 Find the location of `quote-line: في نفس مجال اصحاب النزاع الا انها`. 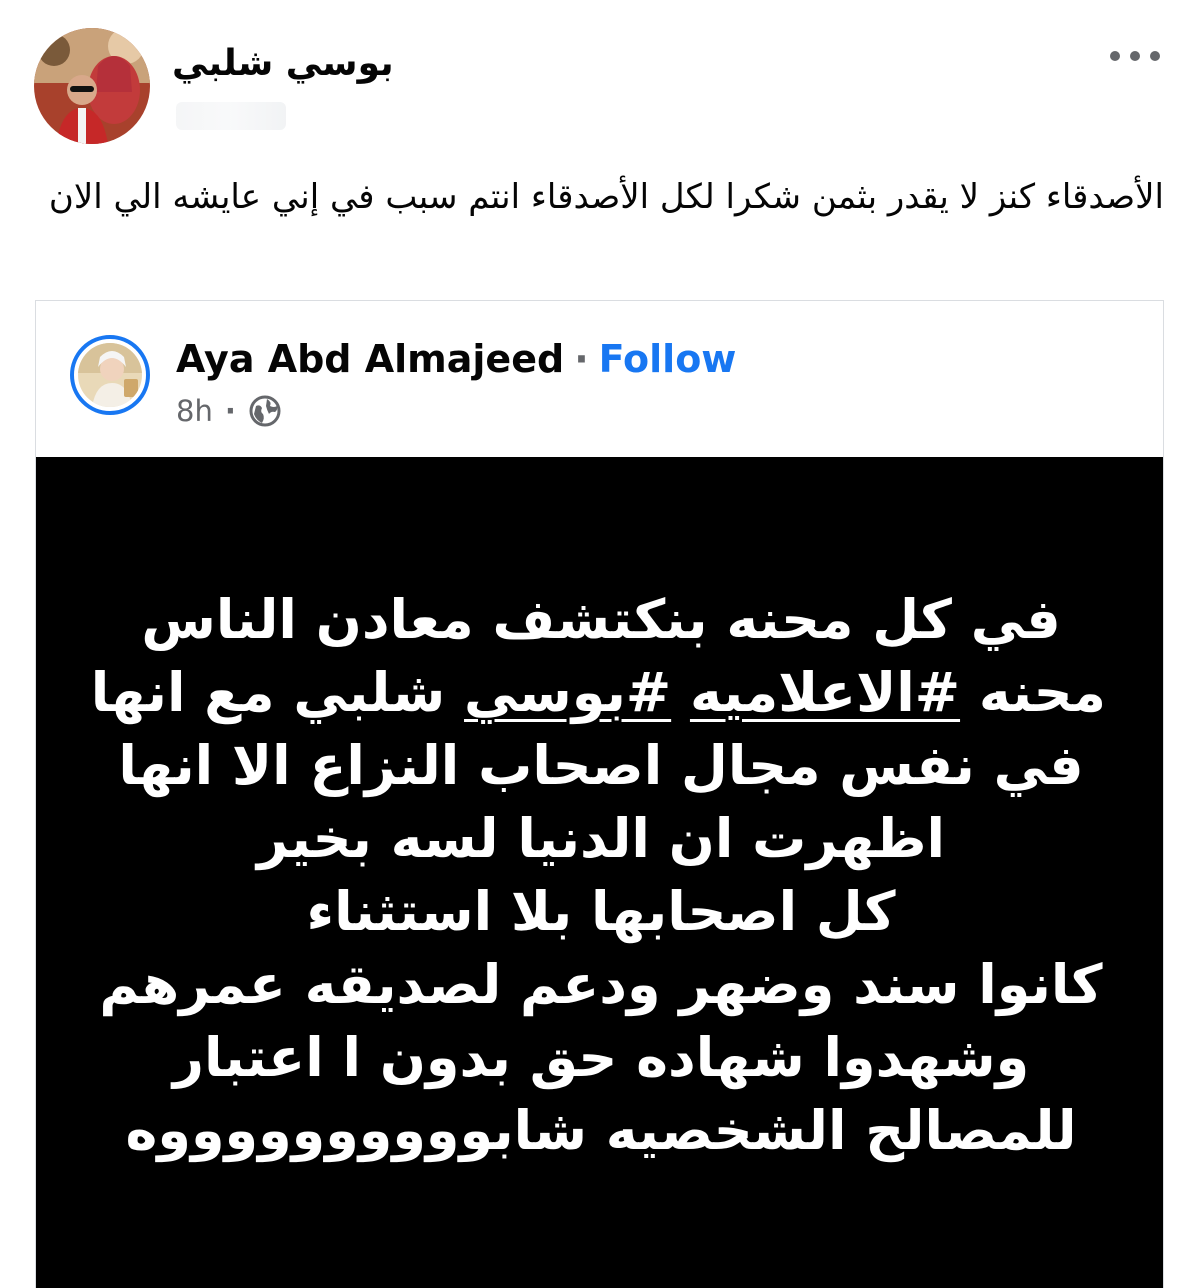

quote-line: في نفس مجال اصحاب النزاع الا انها is located at coordinates (601, 765).